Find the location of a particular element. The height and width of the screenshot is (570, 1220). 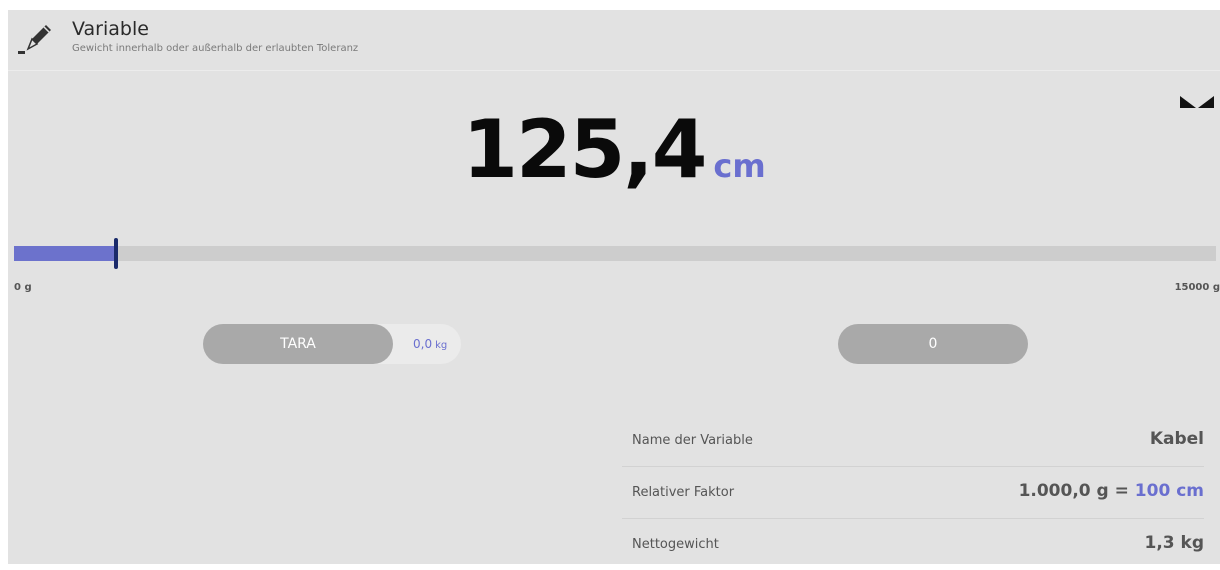

progress-min-label: 0 g is located at coordinates (23, 287).